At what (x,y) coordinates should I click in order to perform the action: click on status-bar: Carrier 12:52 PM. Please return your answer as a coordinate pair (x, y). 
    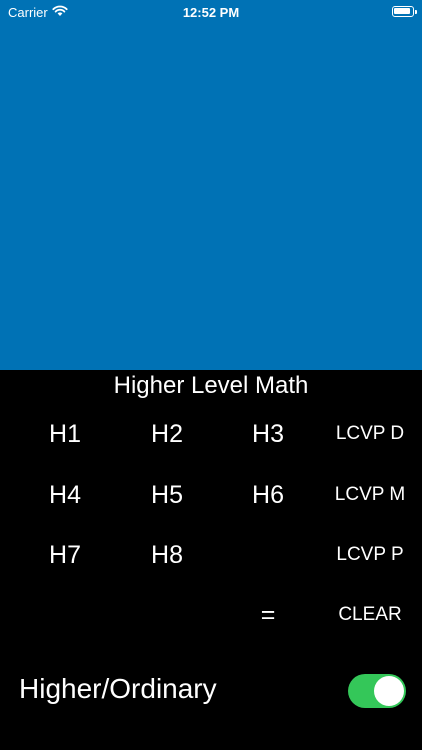
    Looking at the image, I should click on (211, 12).